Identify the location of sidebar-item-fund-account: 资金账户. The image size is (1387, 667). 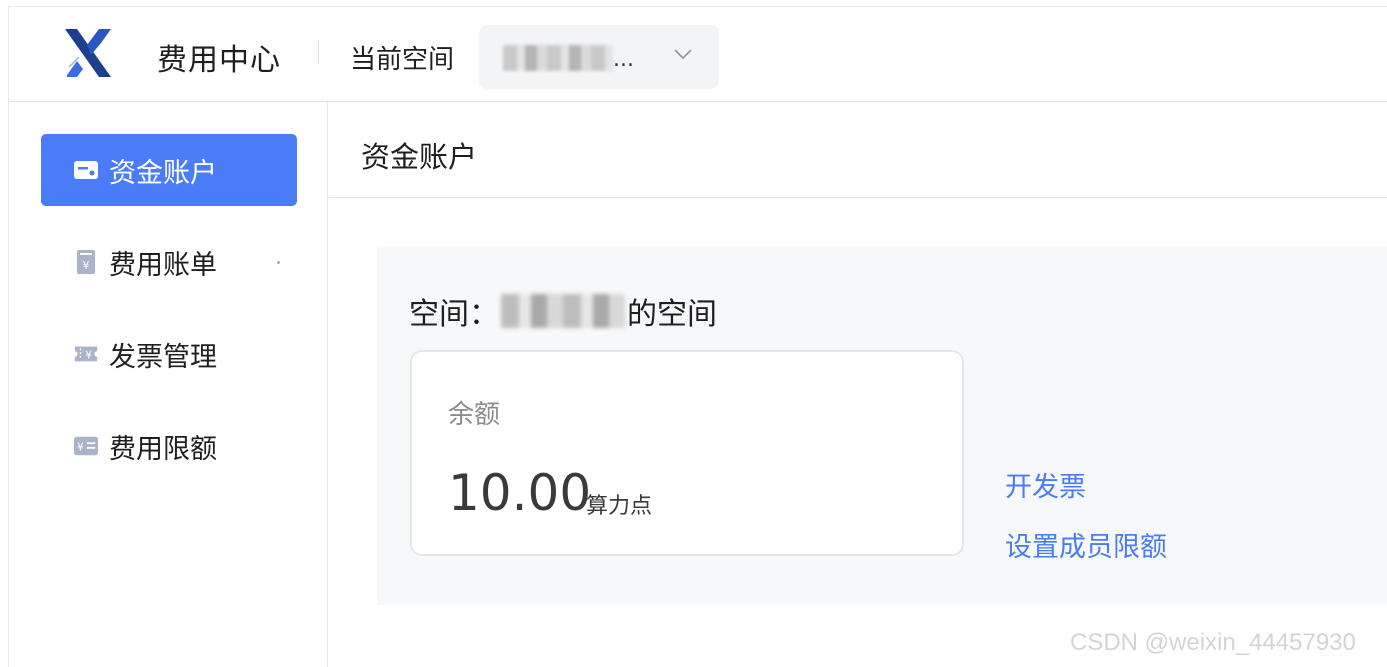
(169, 170).